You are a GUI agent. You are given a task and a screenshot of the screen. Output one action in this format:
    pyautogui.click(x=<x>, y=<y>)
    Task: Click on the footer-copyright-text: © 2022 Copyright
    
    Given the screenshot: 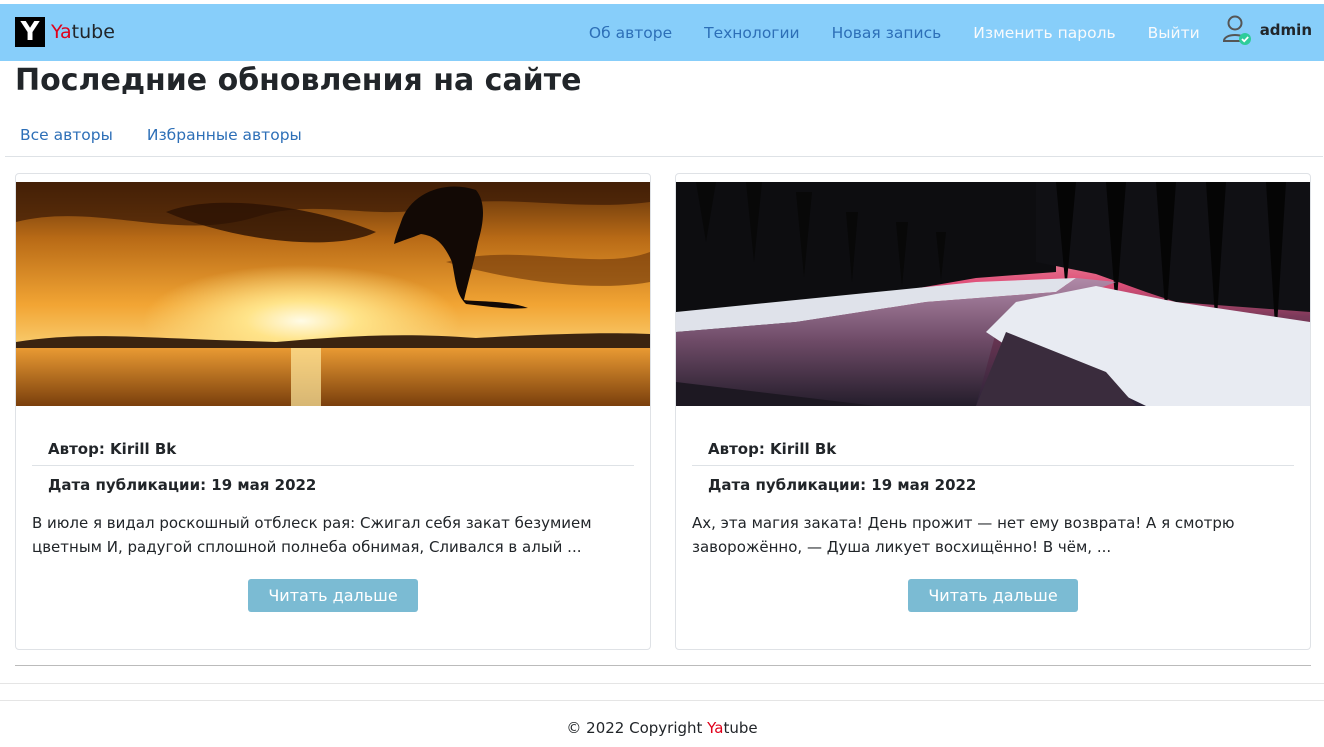 What is the action you would take?
    pyautogui.click(x=637, y=728)
    